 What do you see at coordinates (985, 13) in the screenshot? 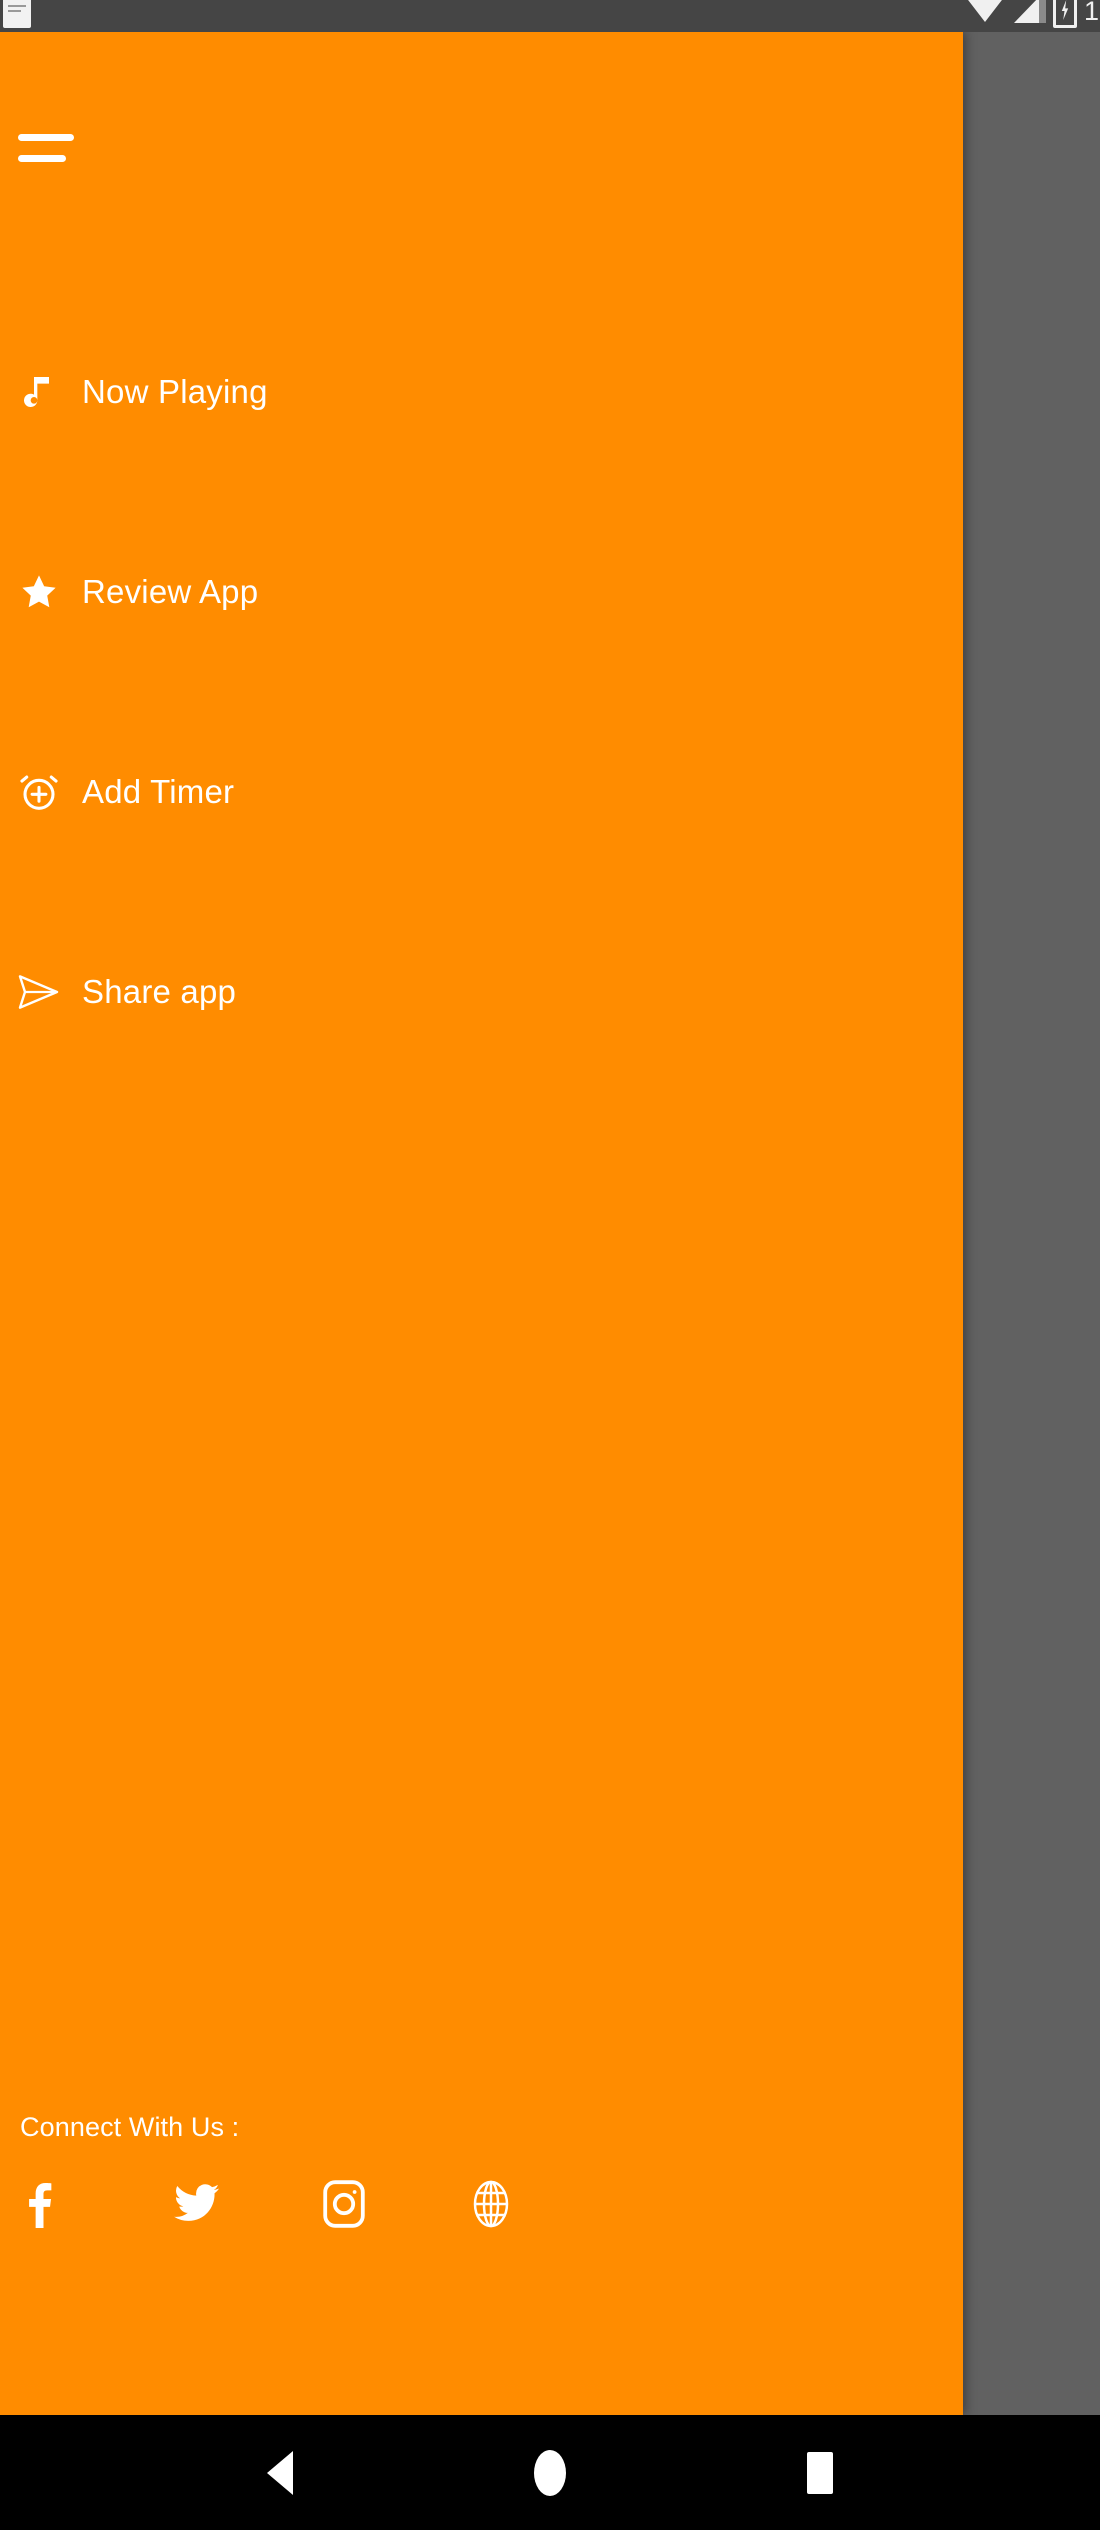
I see `wifi-icon` at bounding box center [985, 13].